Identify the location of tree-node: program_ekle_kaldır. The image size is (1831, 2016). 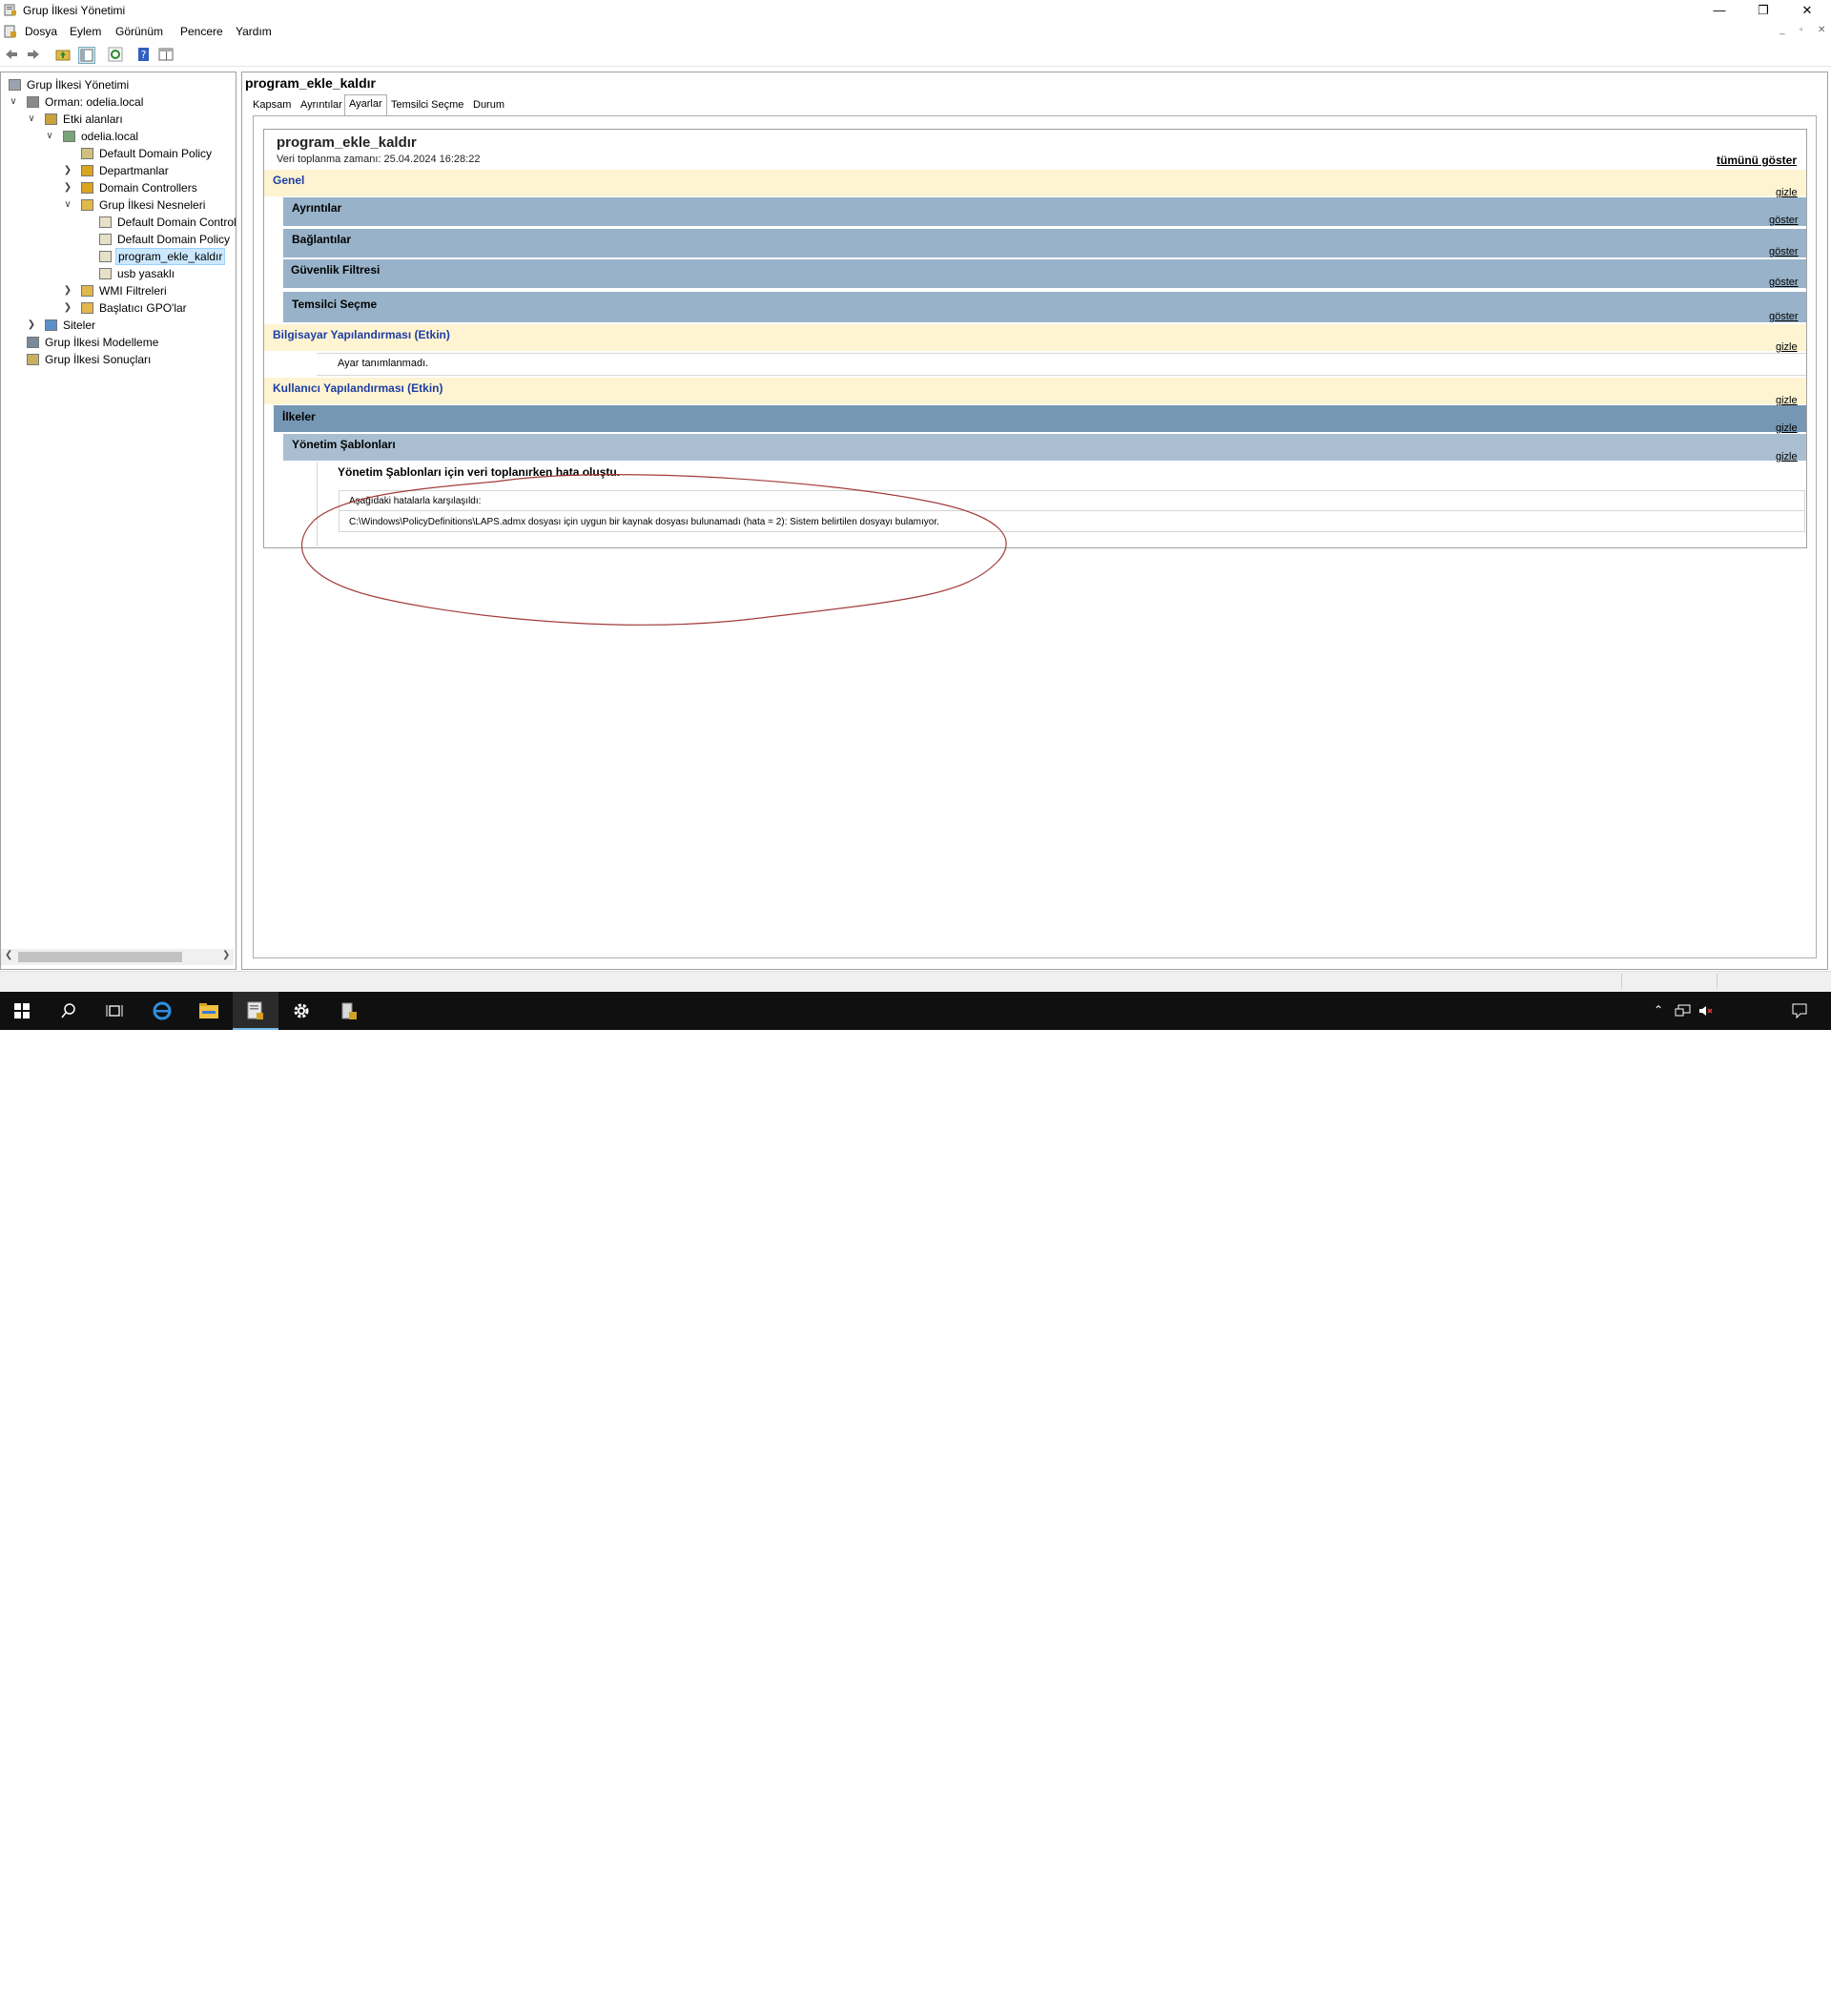
(118, 256).